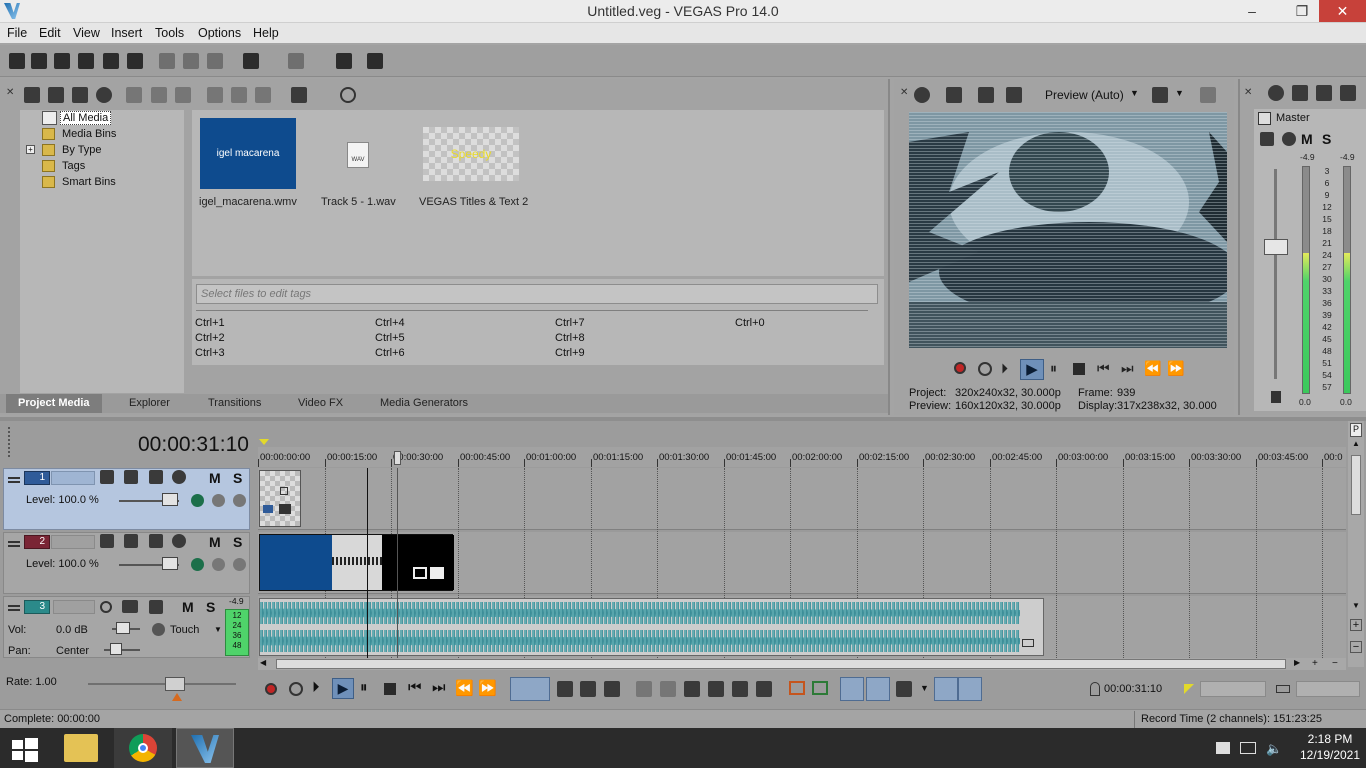 The width and height of the screenshot is (1366, 768). Describe the element at coordinates (218, 564) in the screenshot. I see `make-compositing-child-icon` at that location.